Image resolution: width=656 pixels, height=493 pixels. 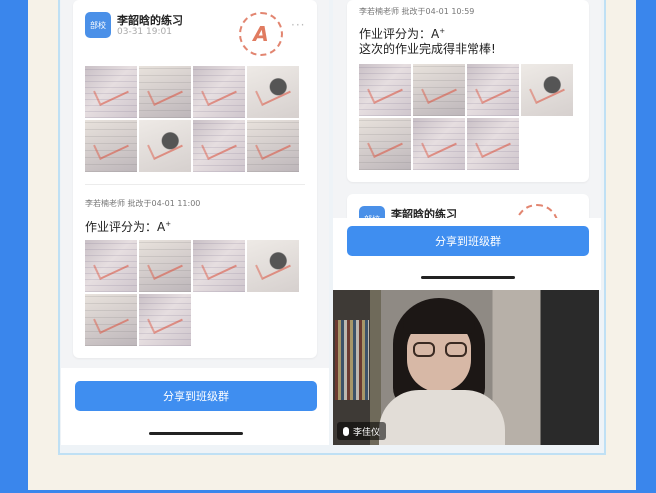 I want to click on lens-right, so click(x=456, y=349).